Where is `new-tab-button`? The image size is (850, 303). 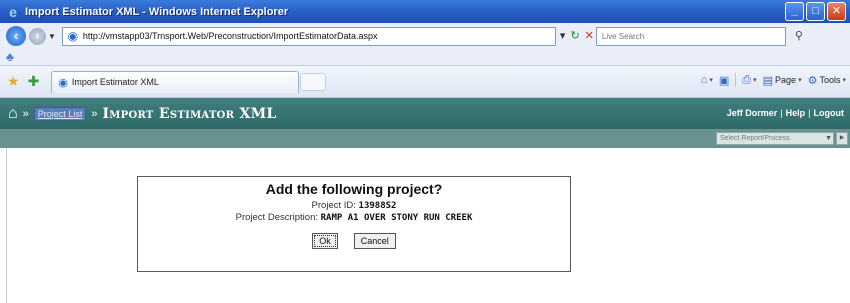 new-tab-button is located at coordinates (313, 81).